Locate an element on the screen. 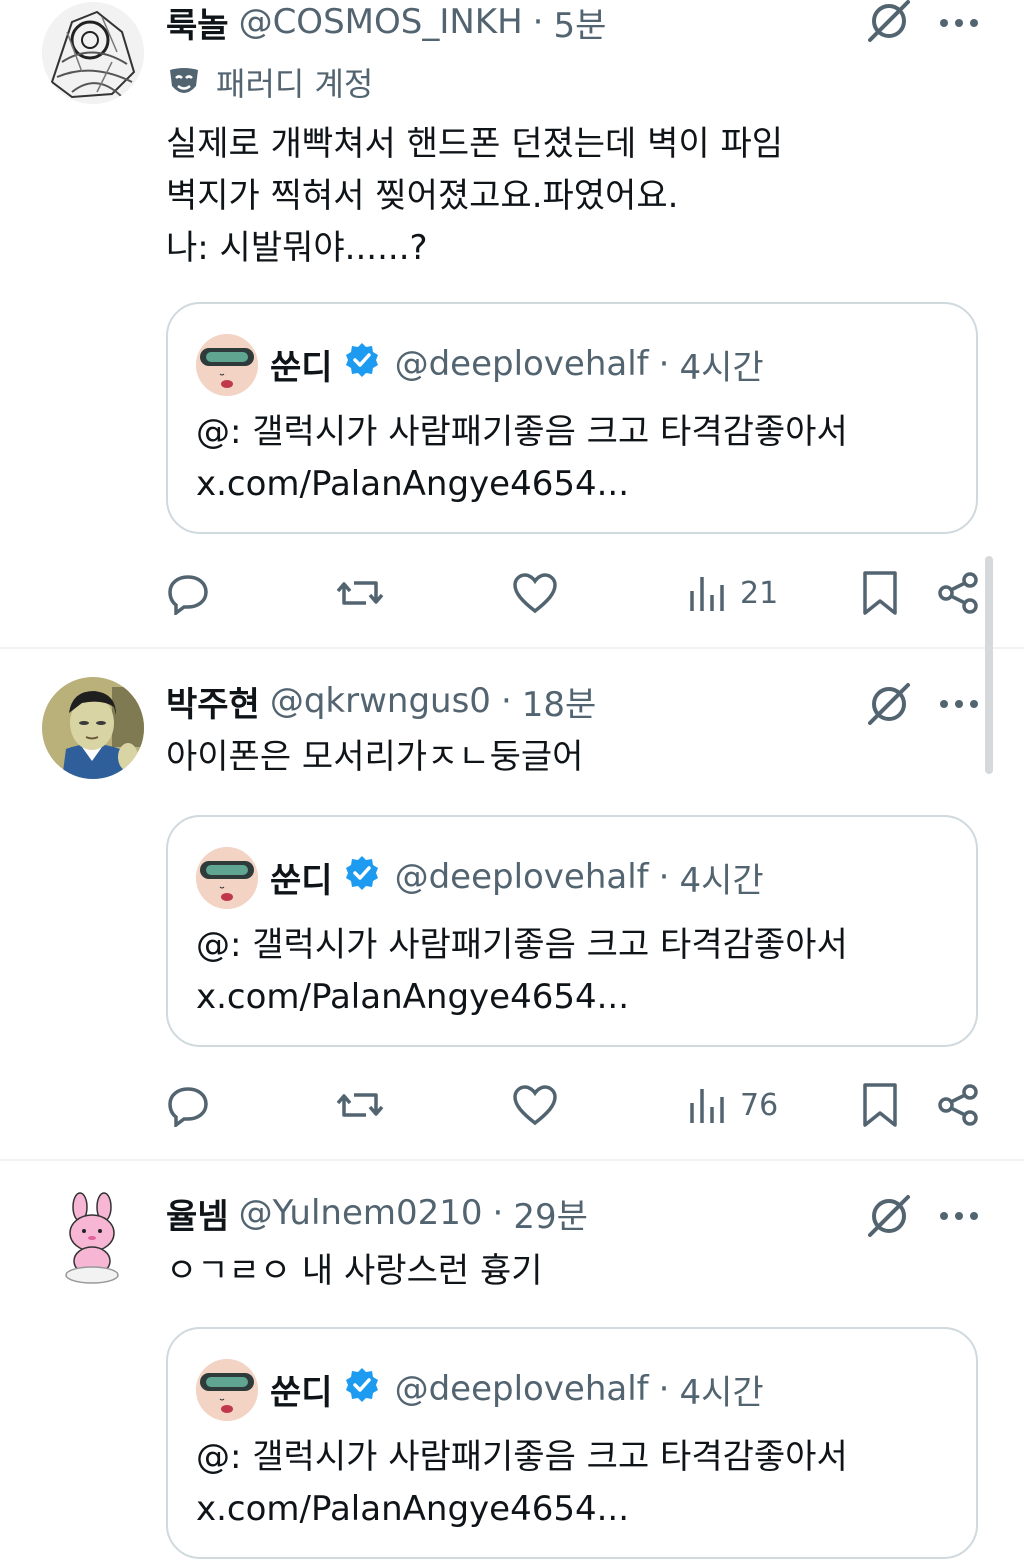  post-time: 5분 is located at coordinates (579, 23).